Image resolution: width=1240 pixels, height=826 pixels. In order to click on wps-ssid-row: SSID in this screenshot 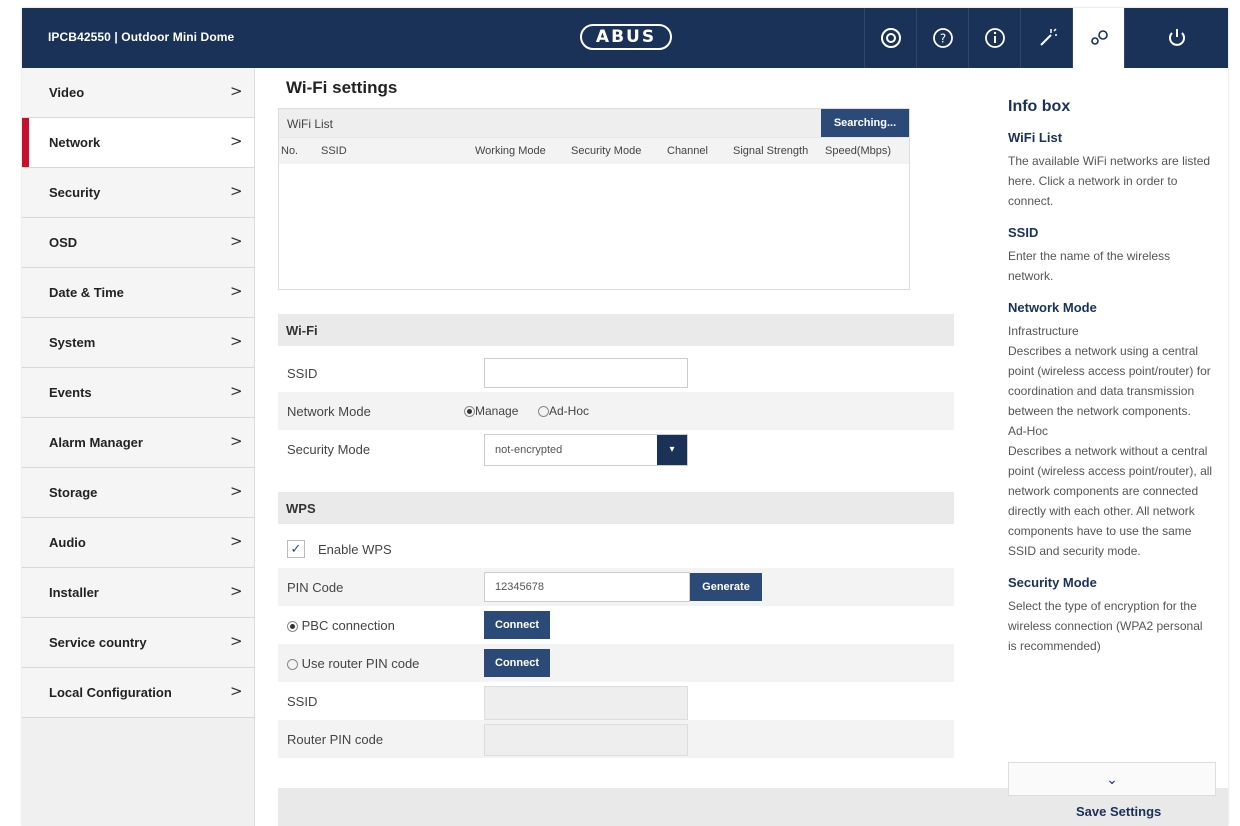, I will do `click(616, 701)`.